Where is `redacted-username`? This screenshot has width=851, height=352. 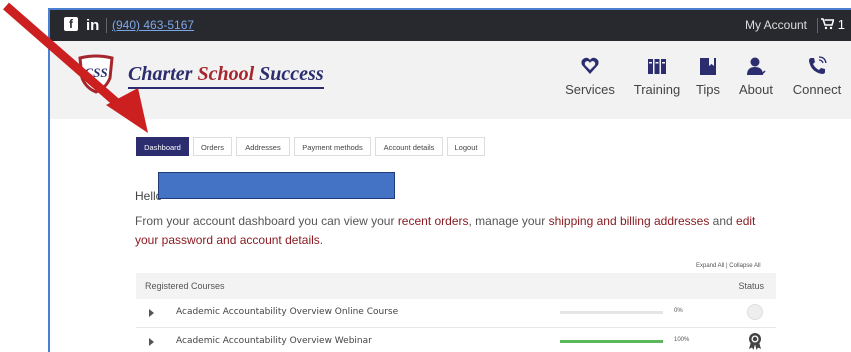 redacted-username is located at coordinates (276, 185).